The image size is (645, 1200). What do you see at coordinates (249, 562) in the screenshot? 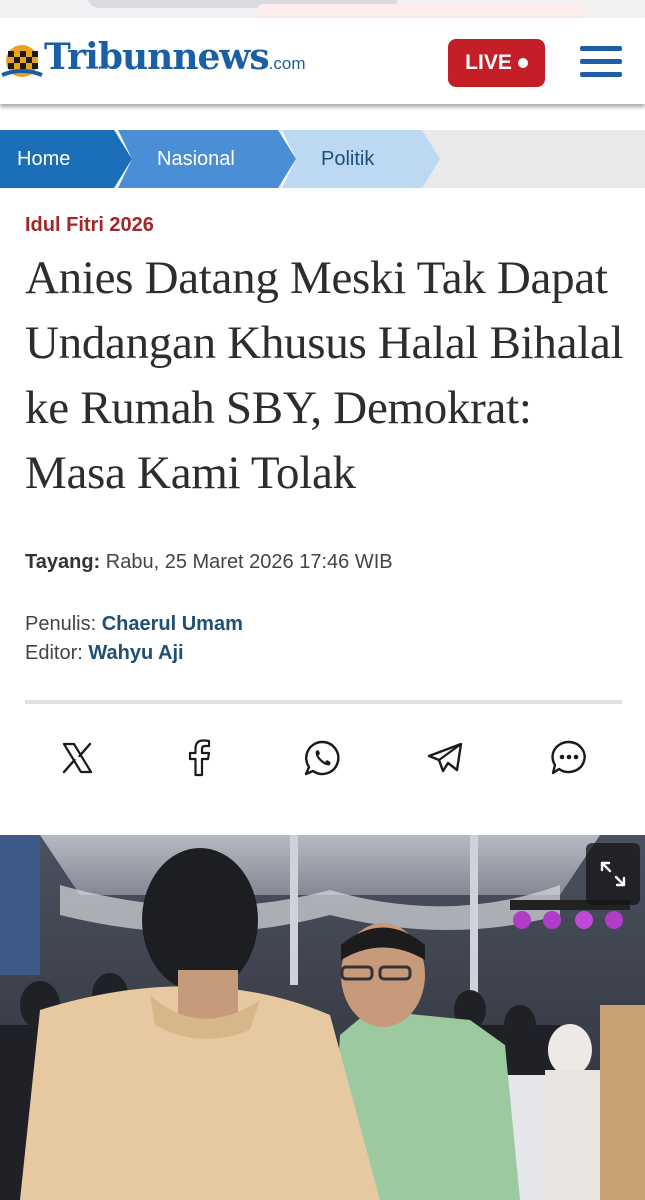
I see `publish-value: Rabu, 25 Maret 2026 17:46 WIB` at bounding box center [249, 562].